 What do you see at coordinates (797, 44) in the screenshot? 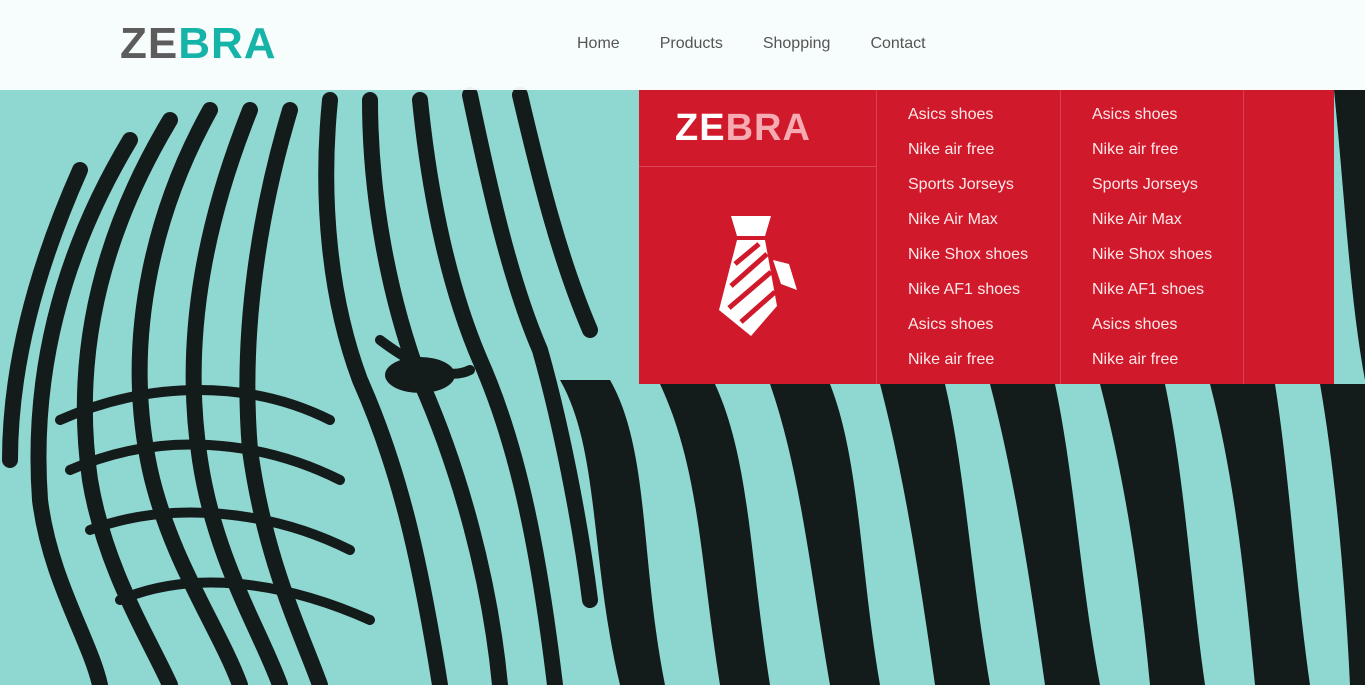
I see `nav-shopping: Shopping` at bounding box center [797, 44].